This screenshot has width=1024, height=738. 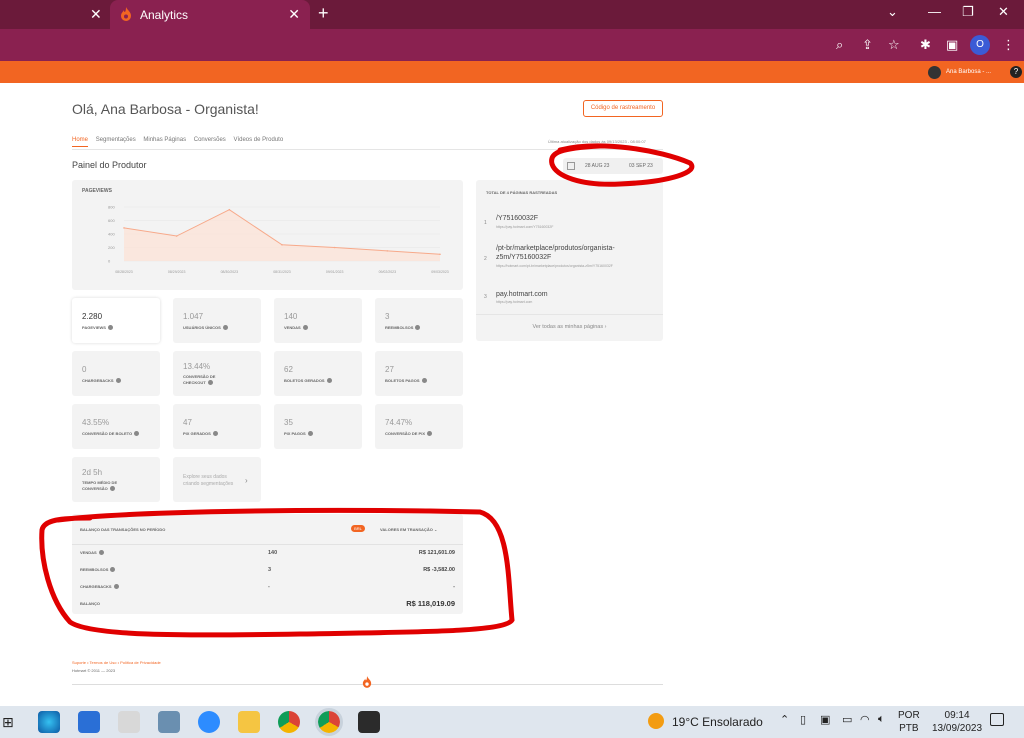 I want to click on chrome-active-icon, so click(x=329, y=722).